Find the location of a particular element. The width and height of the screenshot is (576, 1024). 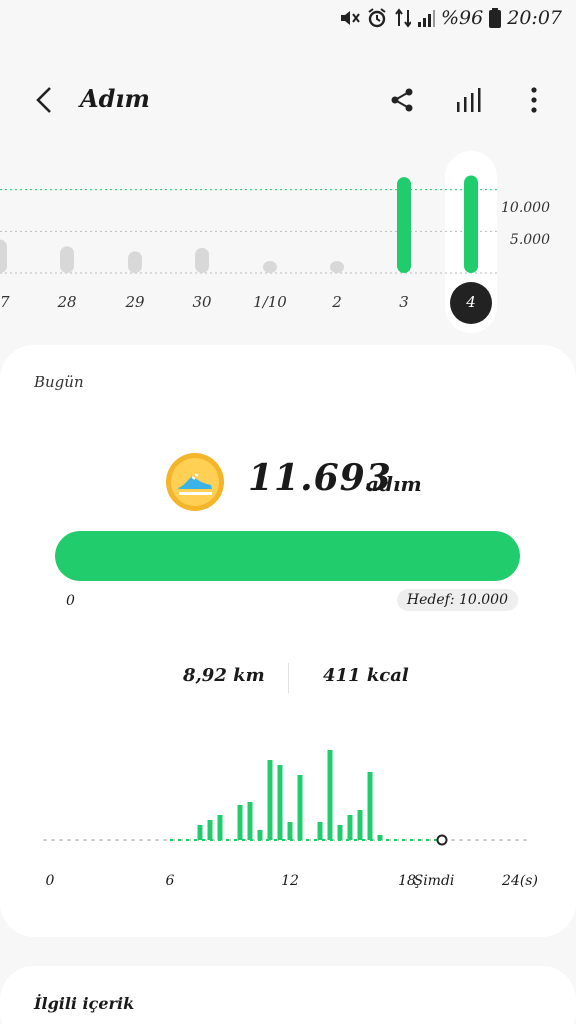

week-day-label: 28 is located at coordinates (66, 302).